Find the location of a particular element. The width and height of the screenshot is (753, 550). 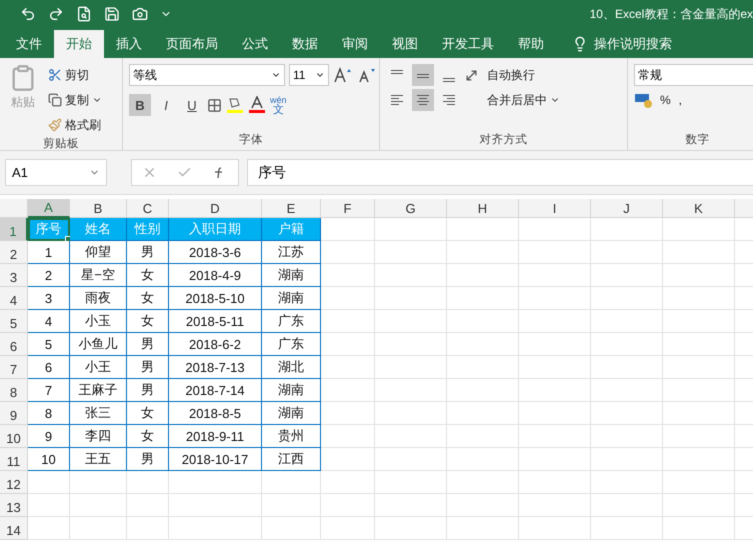

row-header: 10 is located at coordinates (14, 436).